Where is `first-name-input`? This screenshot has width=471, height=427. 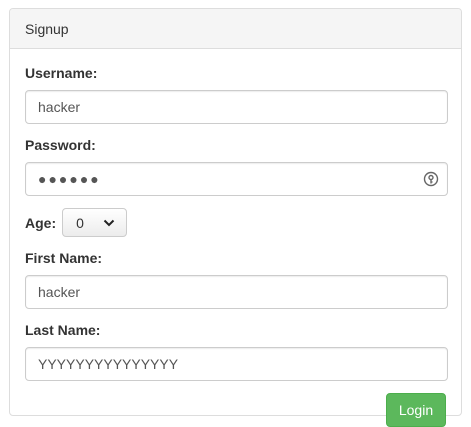 first-name-input is located at coordinates (236, 292).